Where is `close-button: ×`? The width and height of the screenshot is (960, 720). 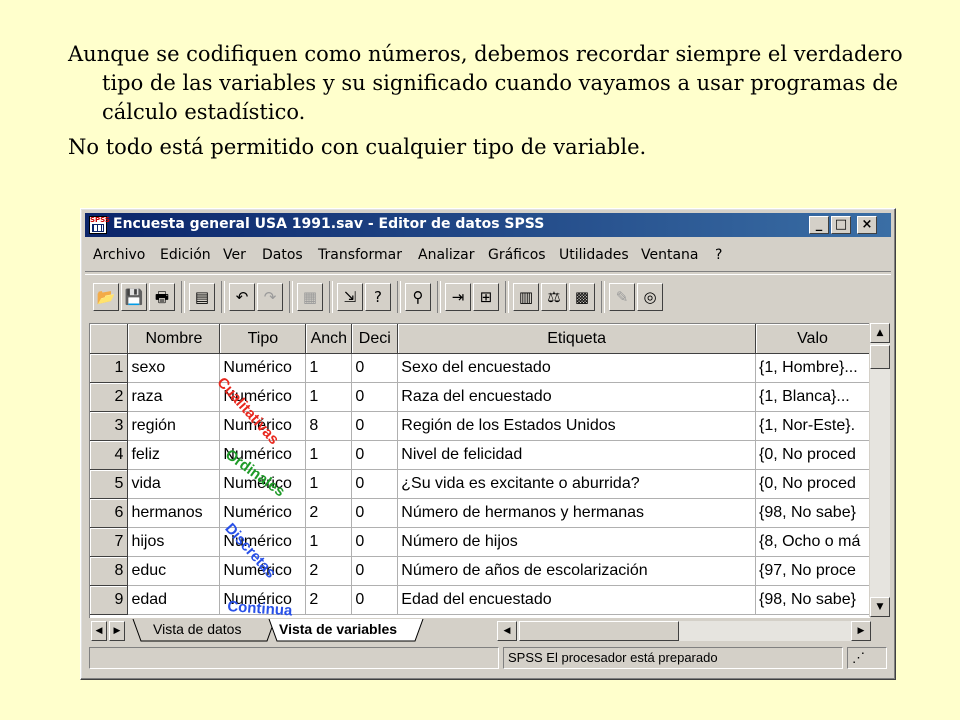
close-button: × is located at coordinates (867, 225).